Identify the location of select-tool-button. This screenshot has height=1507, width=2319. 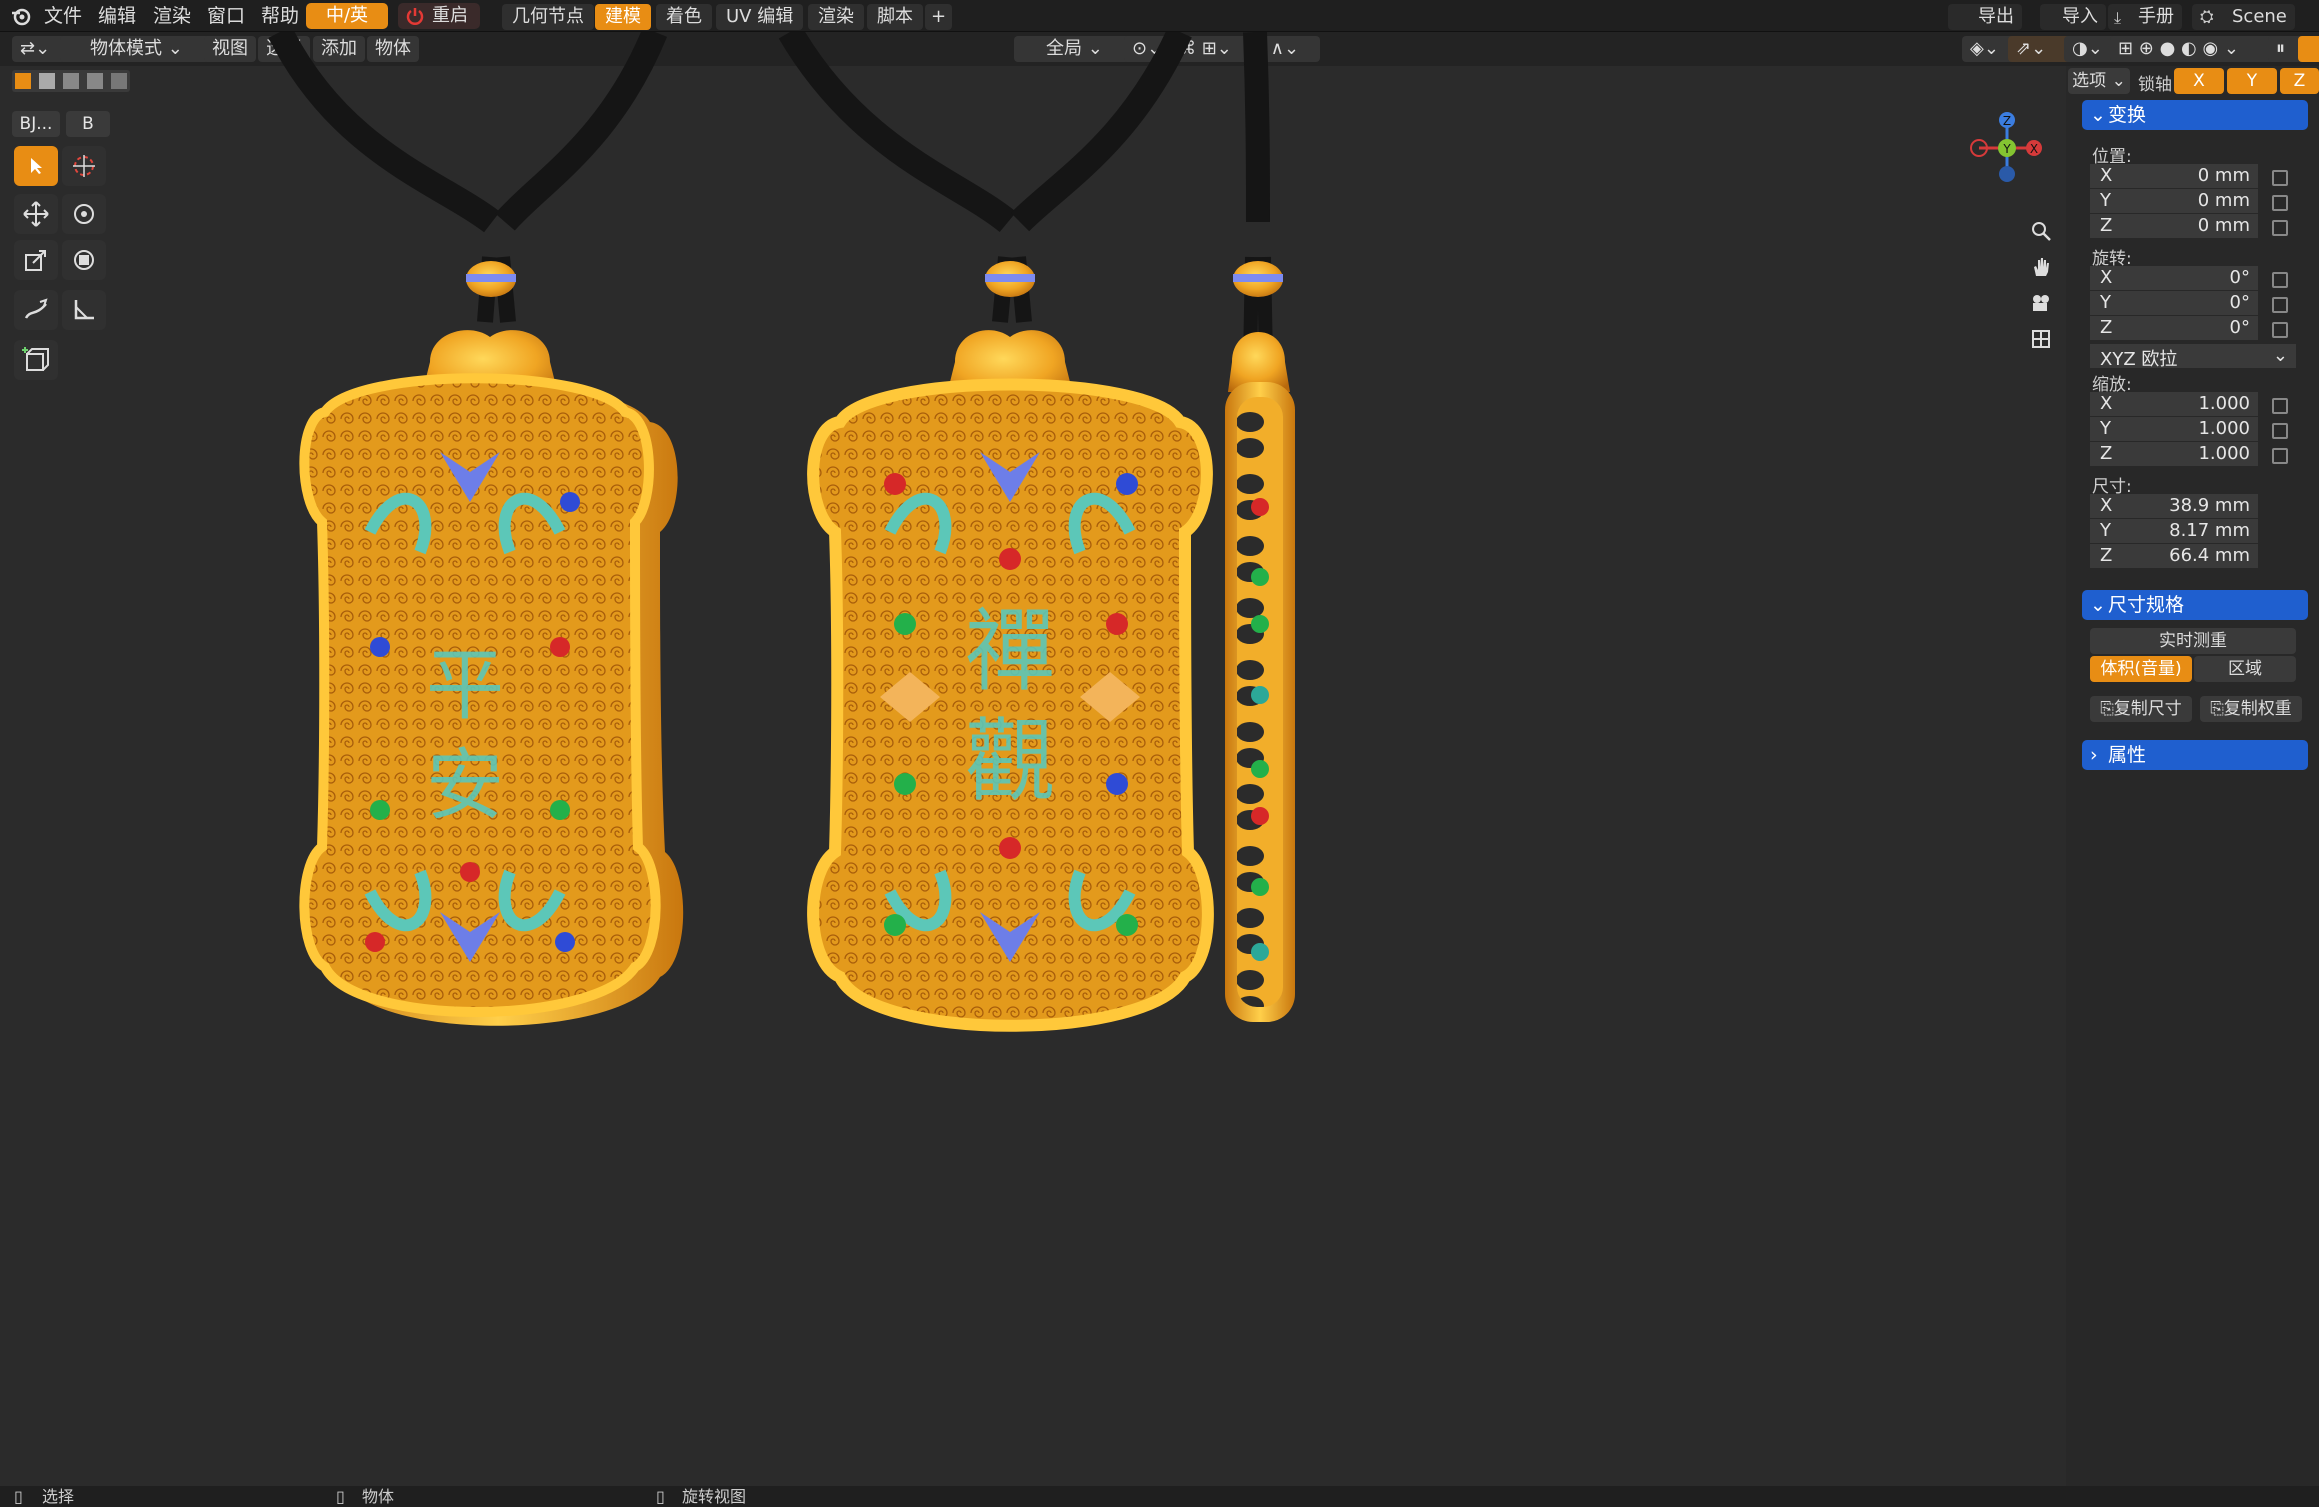
(36, 166).